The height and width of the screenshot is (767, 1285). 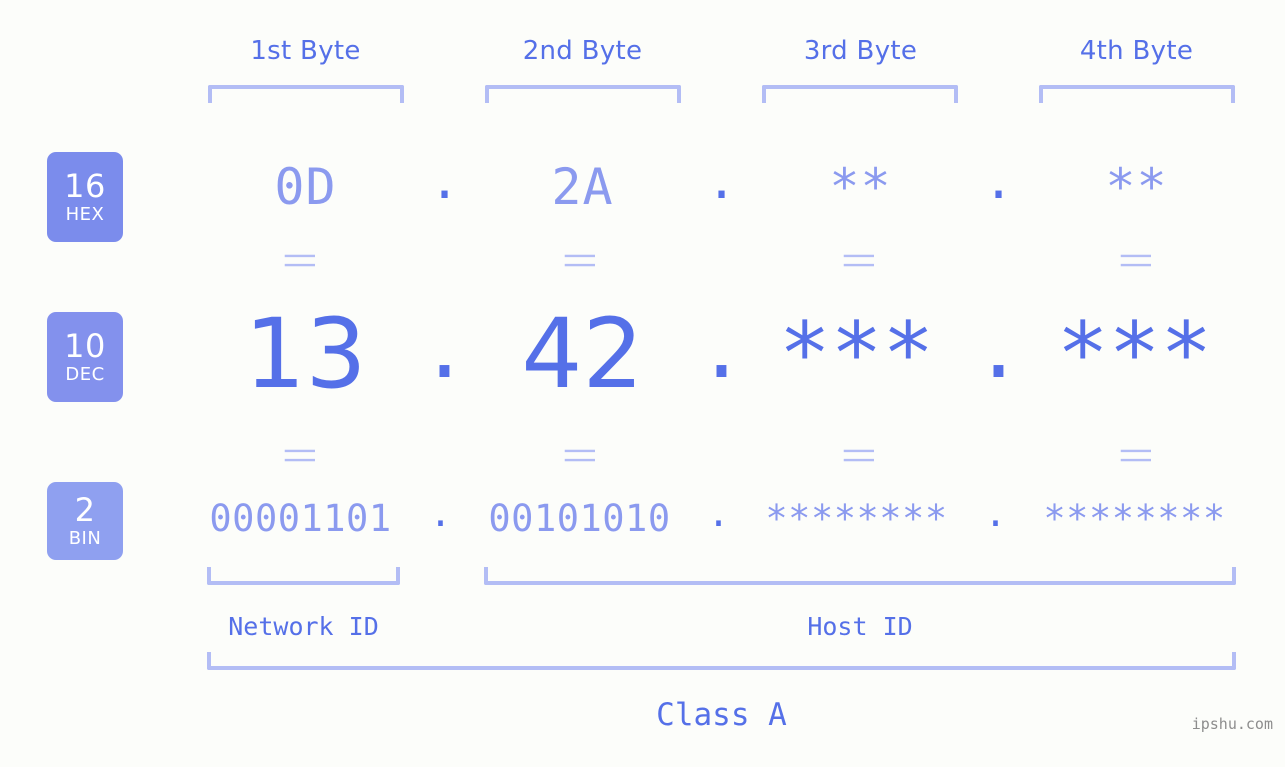 I want to click on class-bracket, so click(x=721, y=661).